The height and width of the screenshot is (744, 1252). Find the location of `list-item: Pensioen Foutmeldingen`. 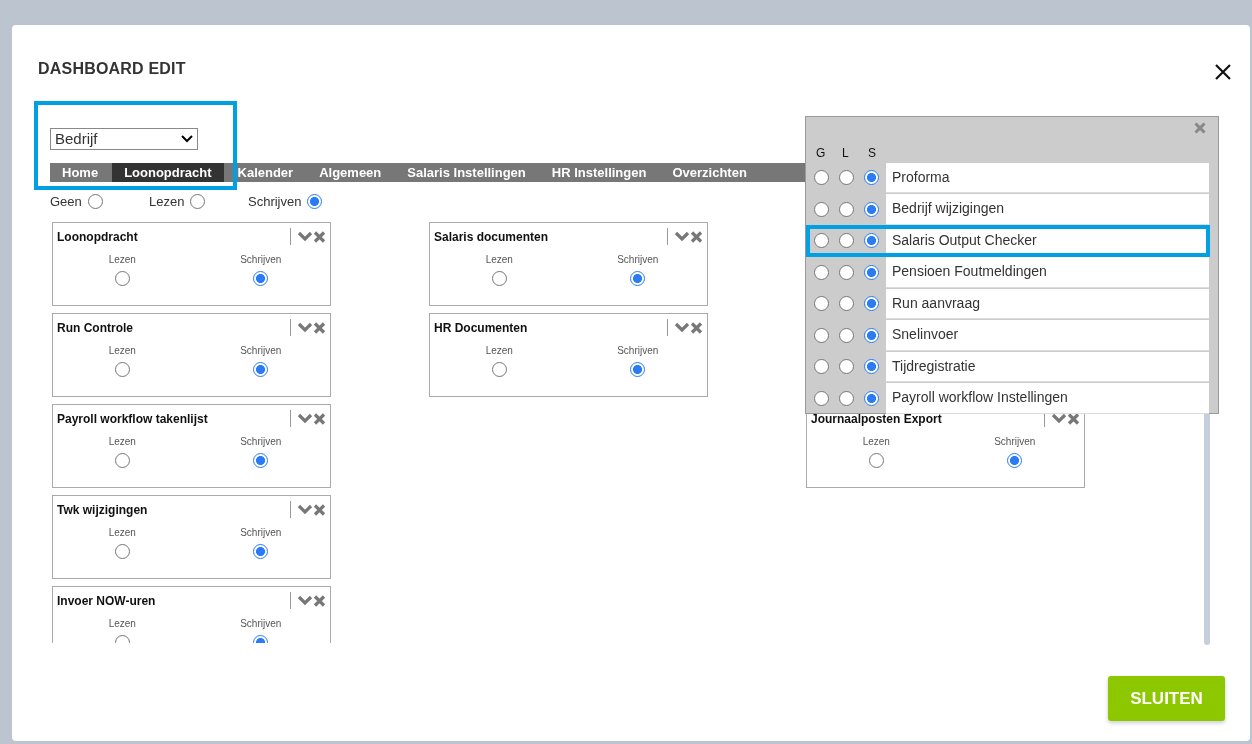

list-item: Pensioen Foutmeldingen is located at coordinates (1047, 272).